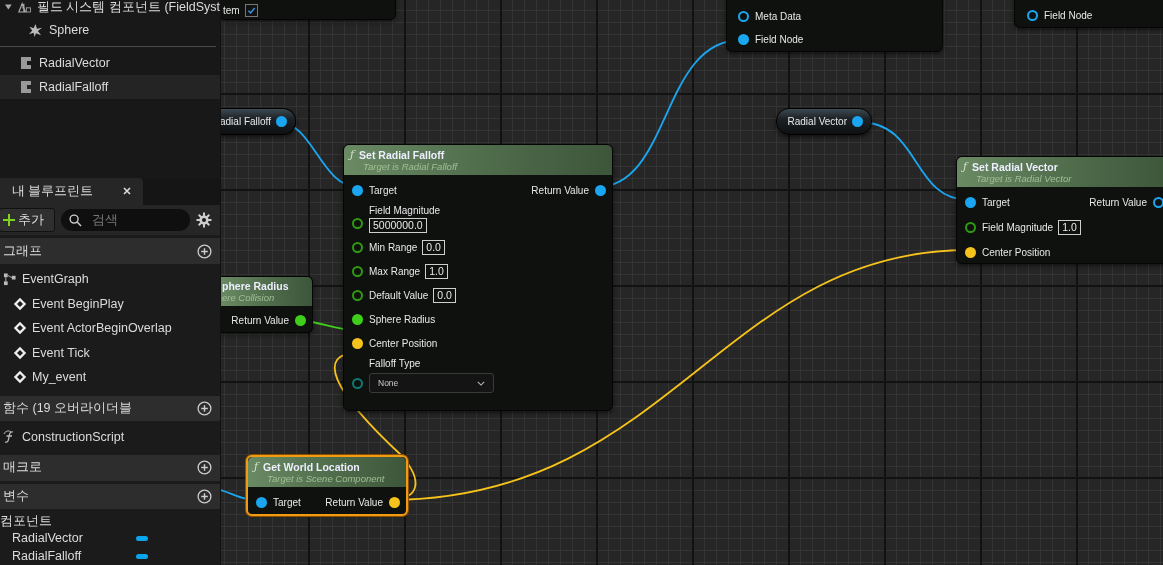 This screenshot has height=565, width=1163. I want to click on pin-label: Min Range, so click(393, 247).